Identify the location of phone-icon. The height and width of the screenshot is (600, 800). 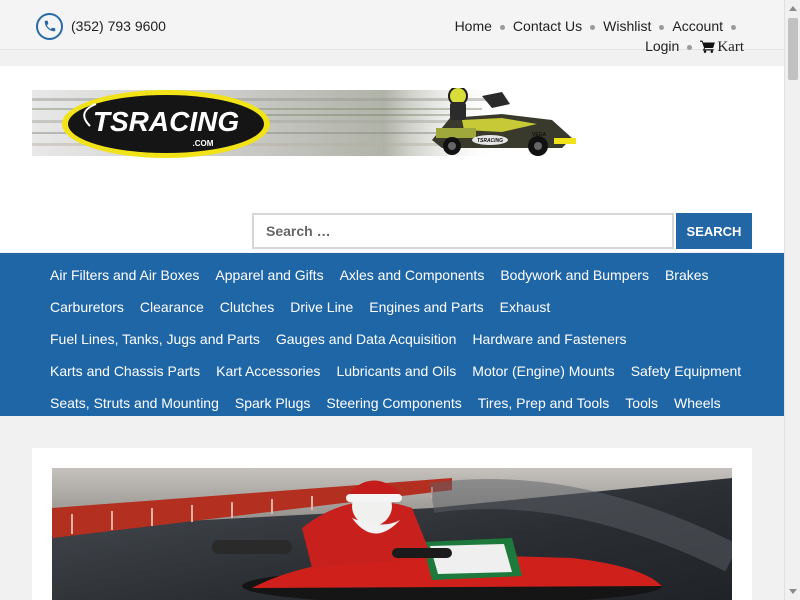
(49, 26).